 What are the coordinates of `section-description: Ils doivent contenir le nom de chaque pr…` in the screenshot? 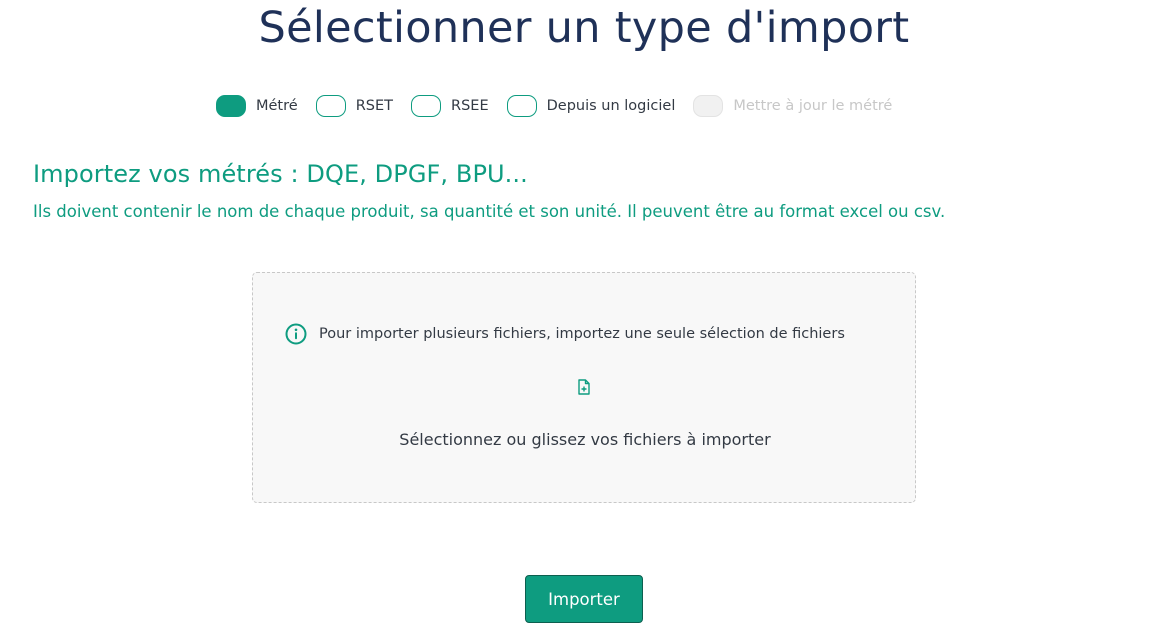 It's located at (489, 211).